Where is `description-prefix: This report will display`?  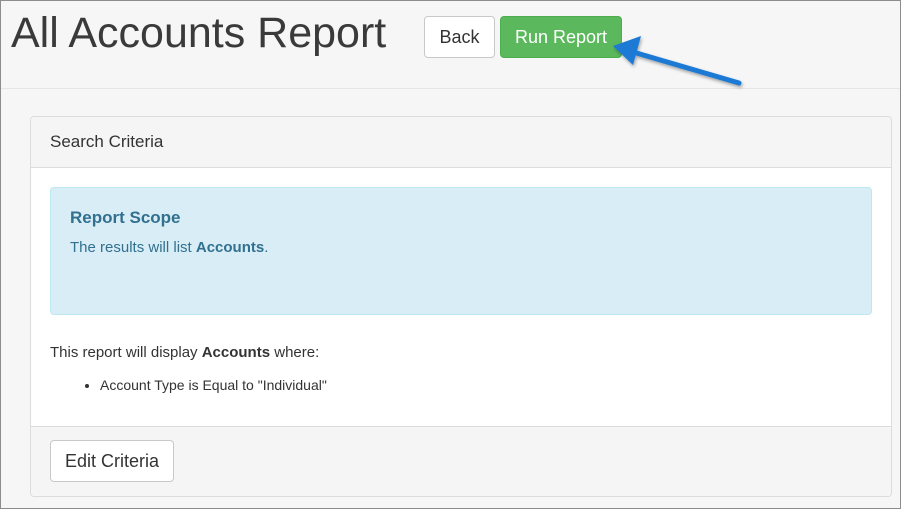 description-prefix: This report will display is located at coordinates (126, 352).